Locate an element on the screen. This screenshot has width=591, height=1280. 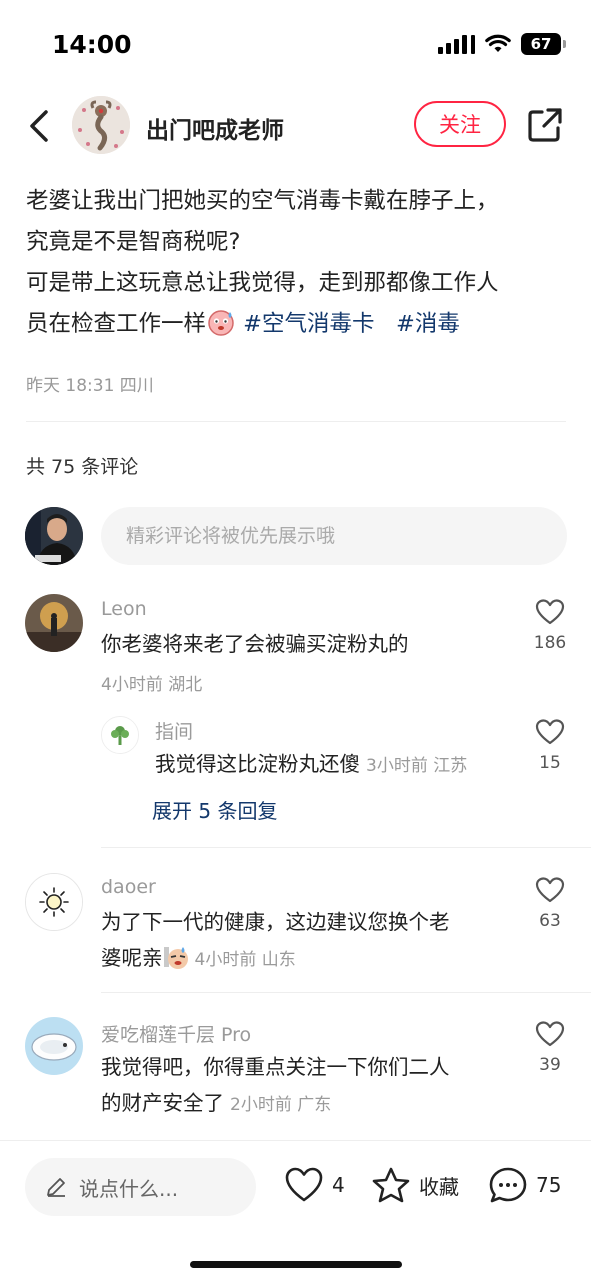
post-text-line: 员在检查工作一样 #空气消毒卡 #消毒 is located at coordinates (298, 324).